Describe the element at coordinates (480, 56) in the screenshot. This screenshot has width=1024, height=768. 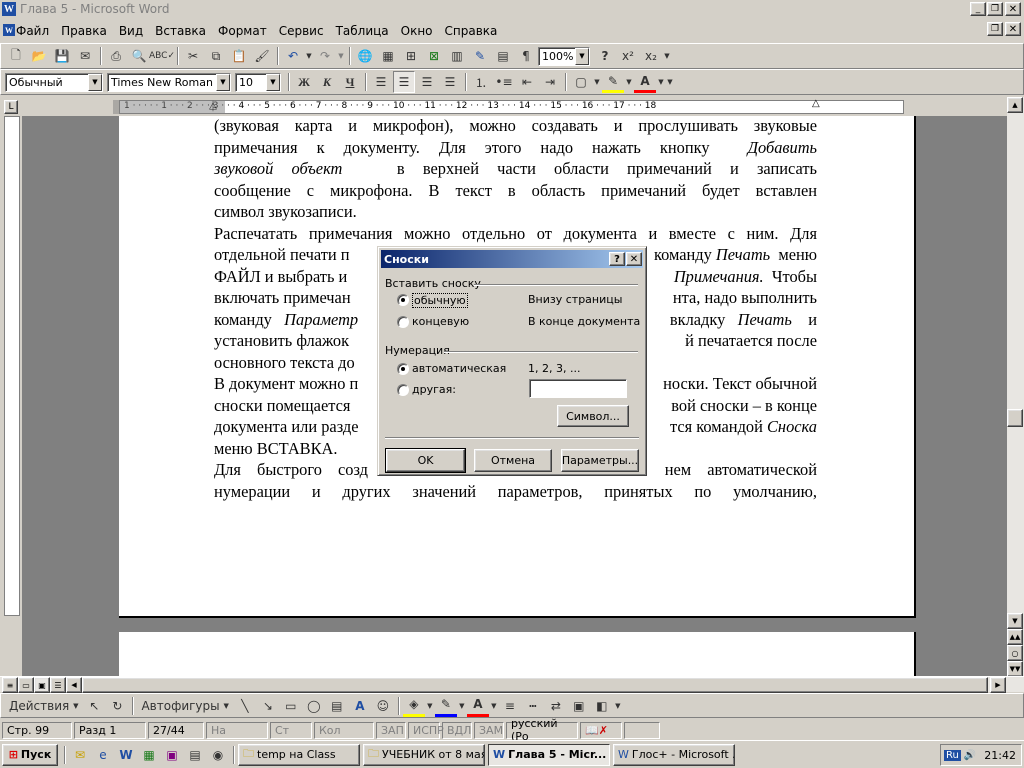
I see `drawing-icon: ✎` at that location.